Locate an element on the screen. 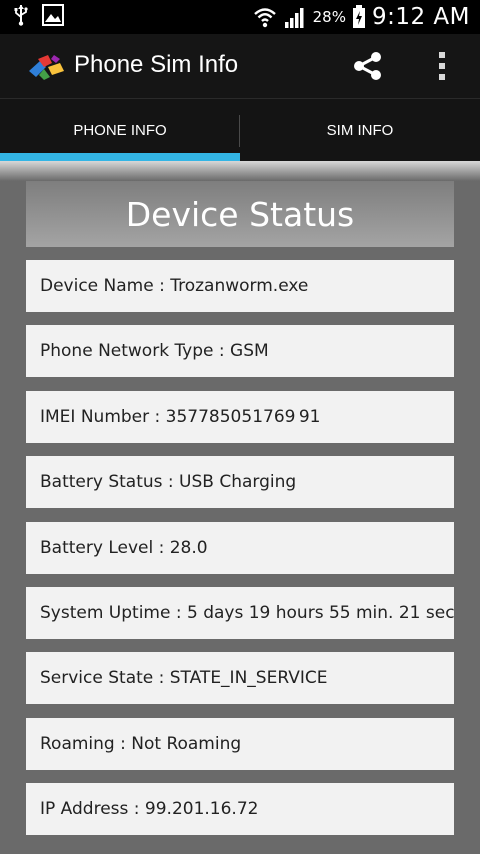 The height and width of the screenshot is (854, 480). share-icon is located at coordinates (368, 66).